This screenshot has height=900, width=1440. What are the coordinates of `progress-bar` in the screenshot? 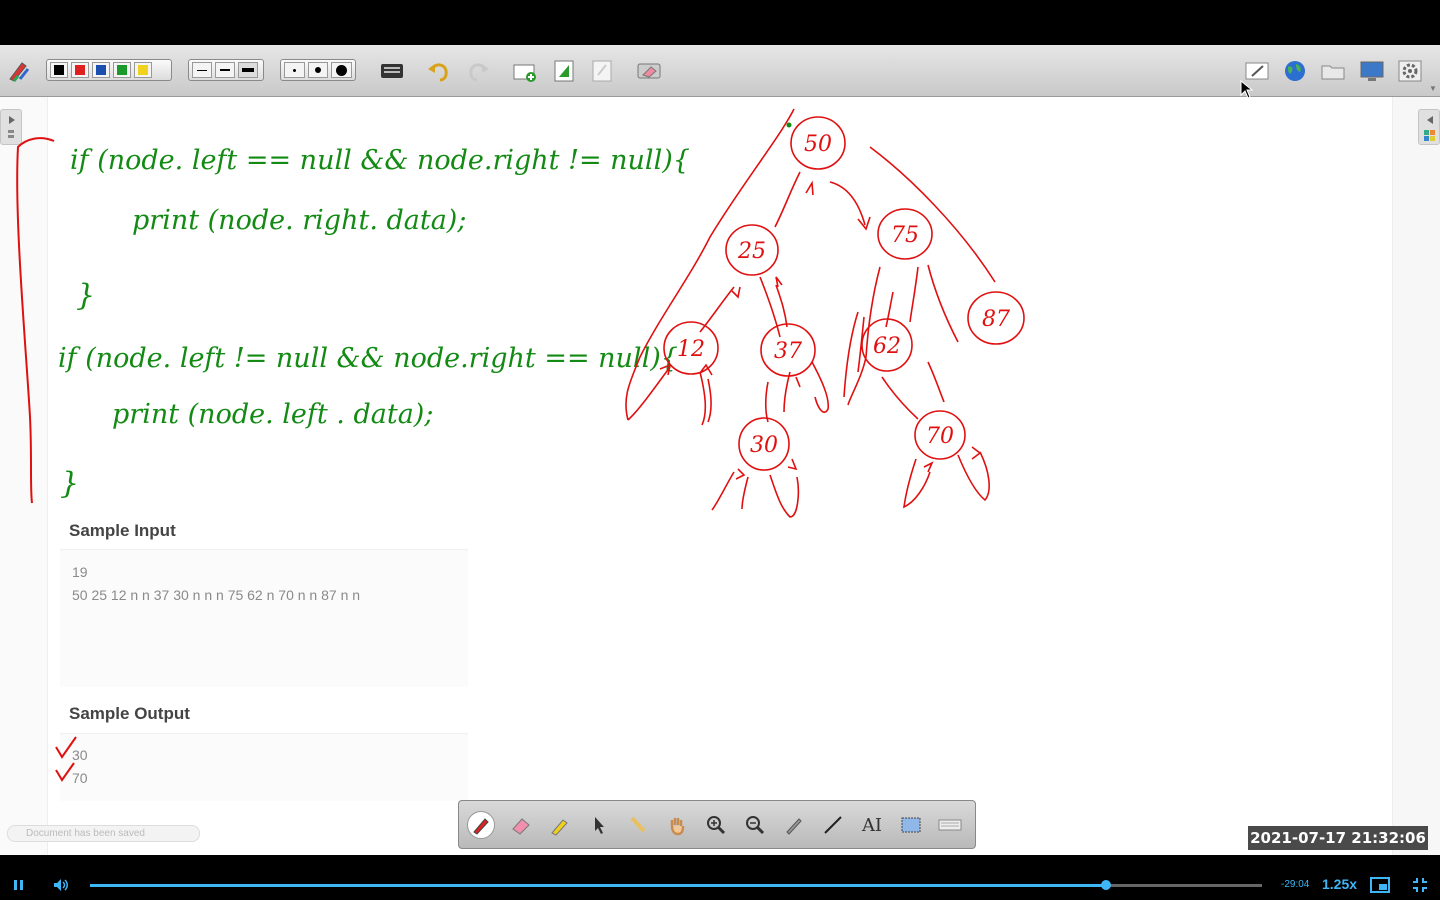 It's located at (676, 885).